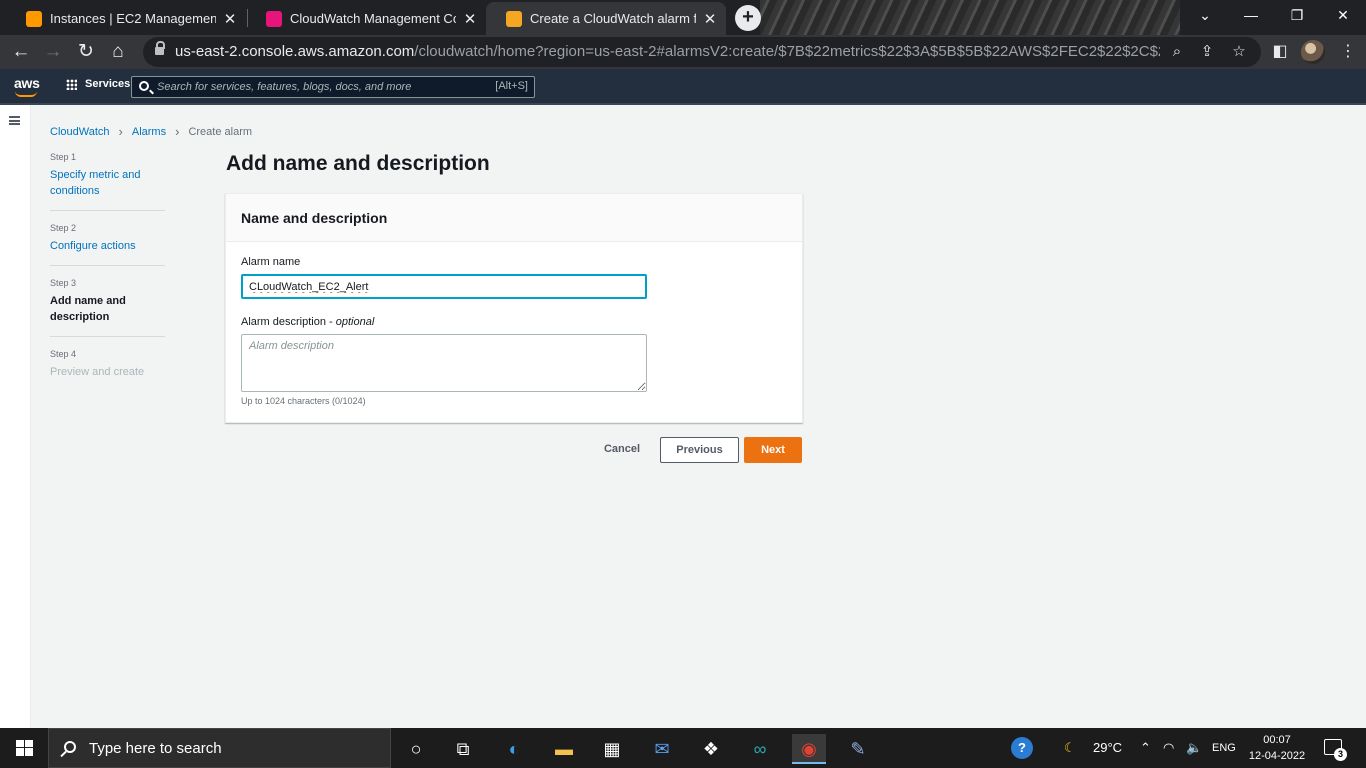 The image size is (1366, 768). What do you see at coordinates (155, 748) in the screenshot?
I see `taskbar-search-text: Type here to search` at bounding box center [155, 748].